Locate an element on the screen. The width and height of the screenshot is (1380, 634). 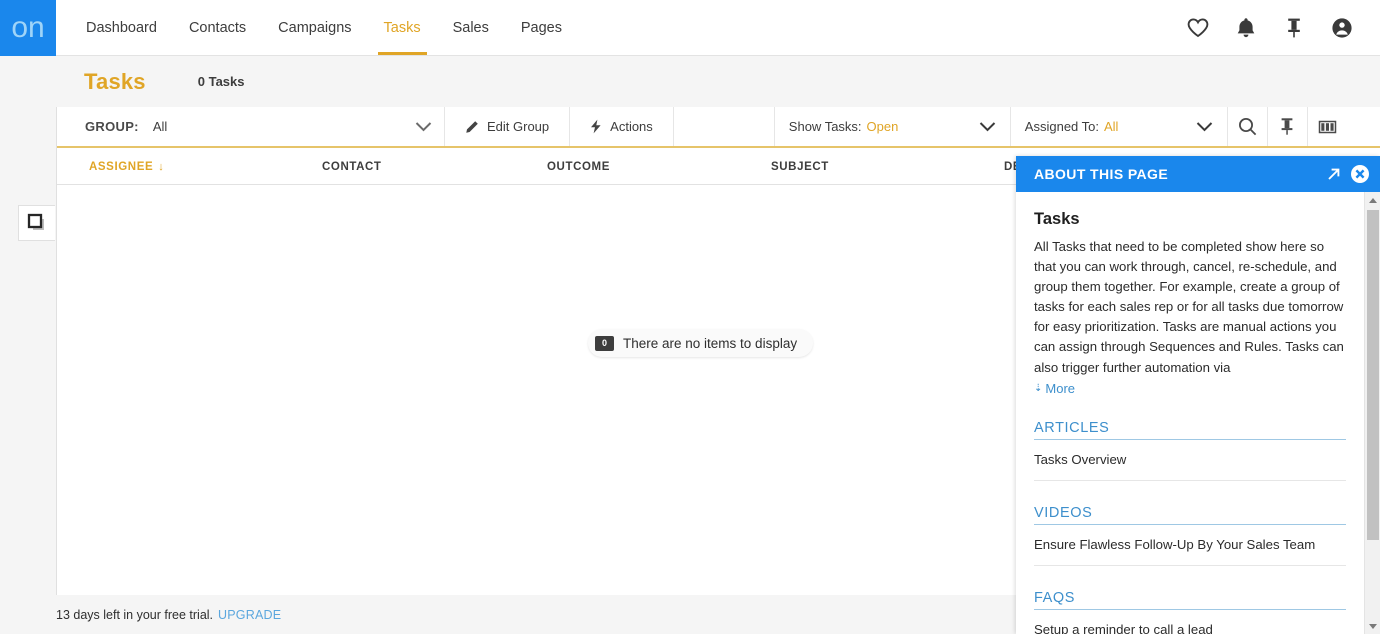
column-header-contact: CONTACT is located at coordinates (352, 166).